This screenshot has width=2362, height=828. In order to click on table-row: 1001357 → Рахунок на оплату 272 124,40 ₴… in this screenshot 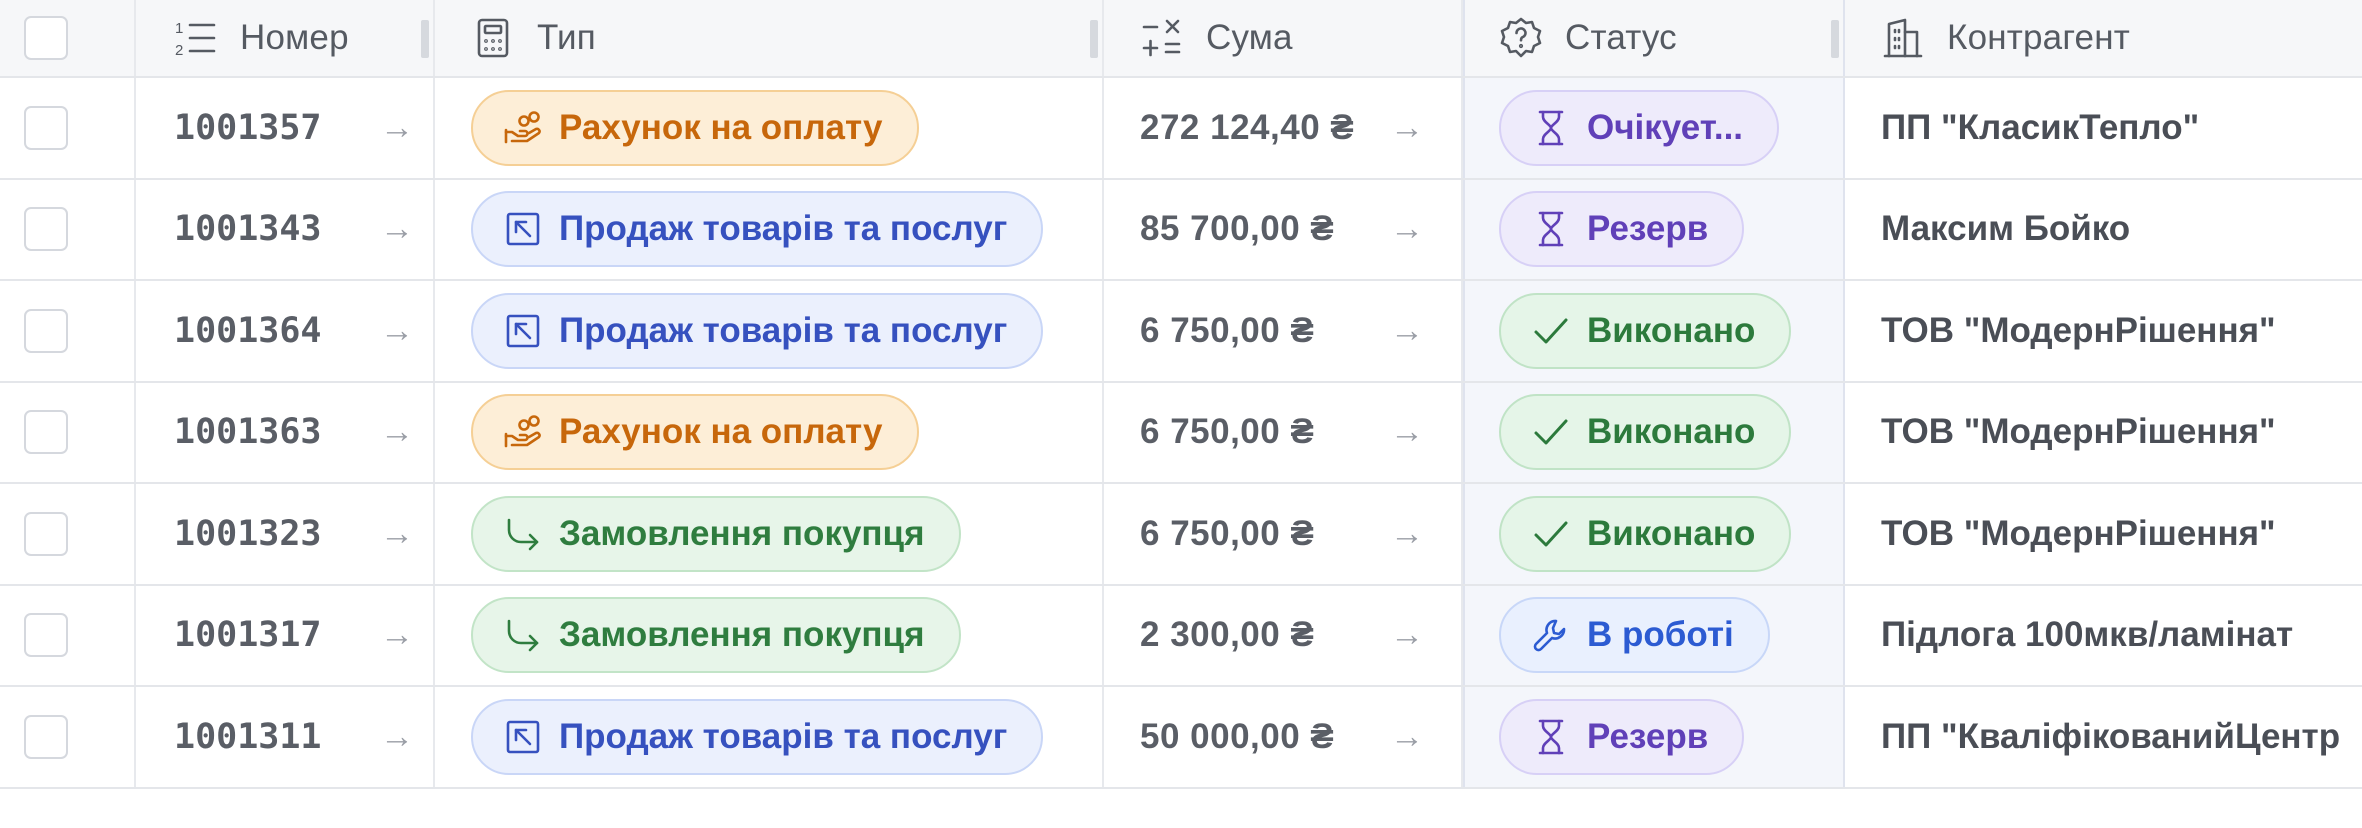, I will do `click(1181, 129)`.